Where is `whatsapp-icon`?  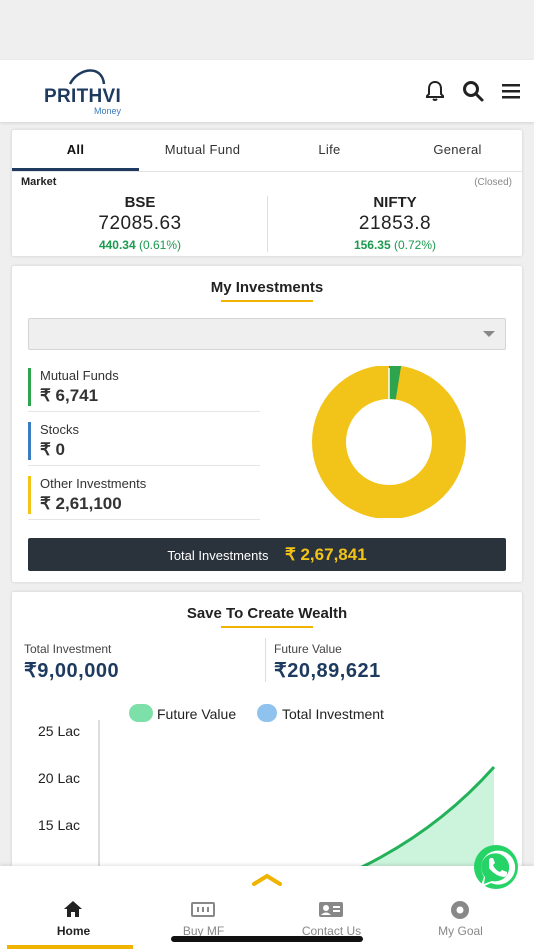 whatsapp-icon is located at coordinates (496, 867).